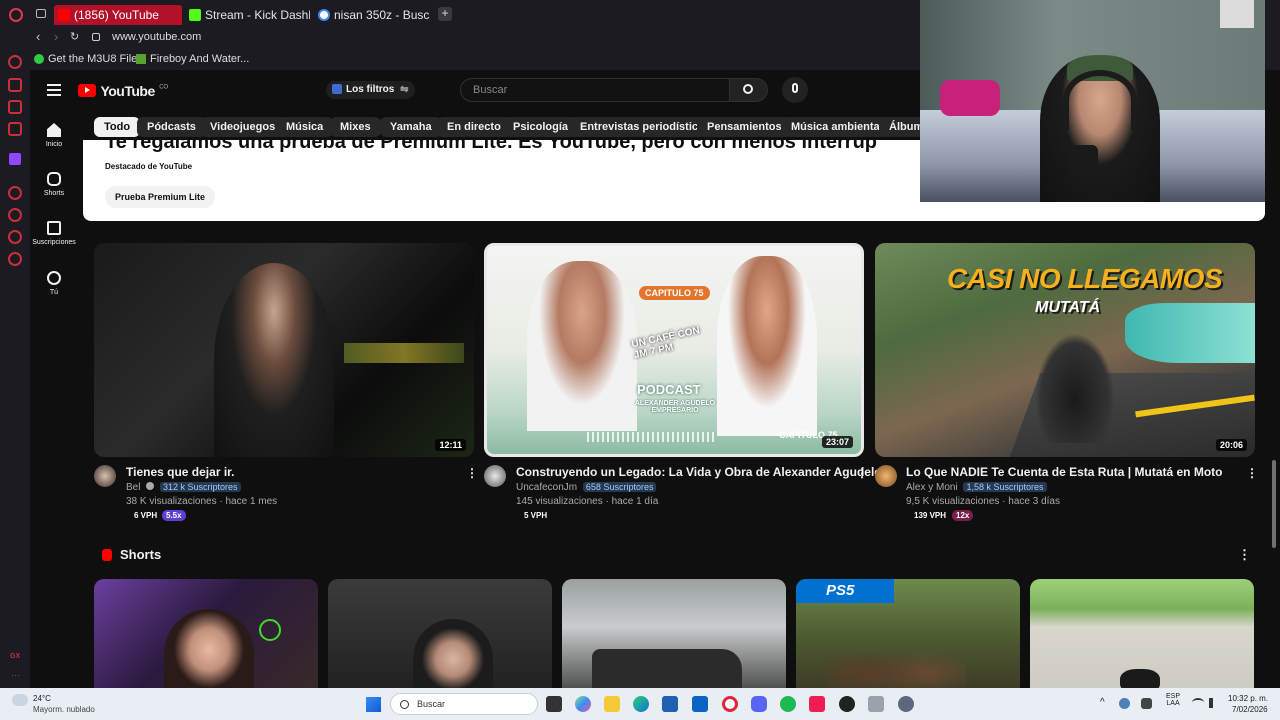  Describe the element at coordinates (976, 487) in the screenshot. I see `video-channel: Alex y Moni 1,58 k Suscriptores` at that location.